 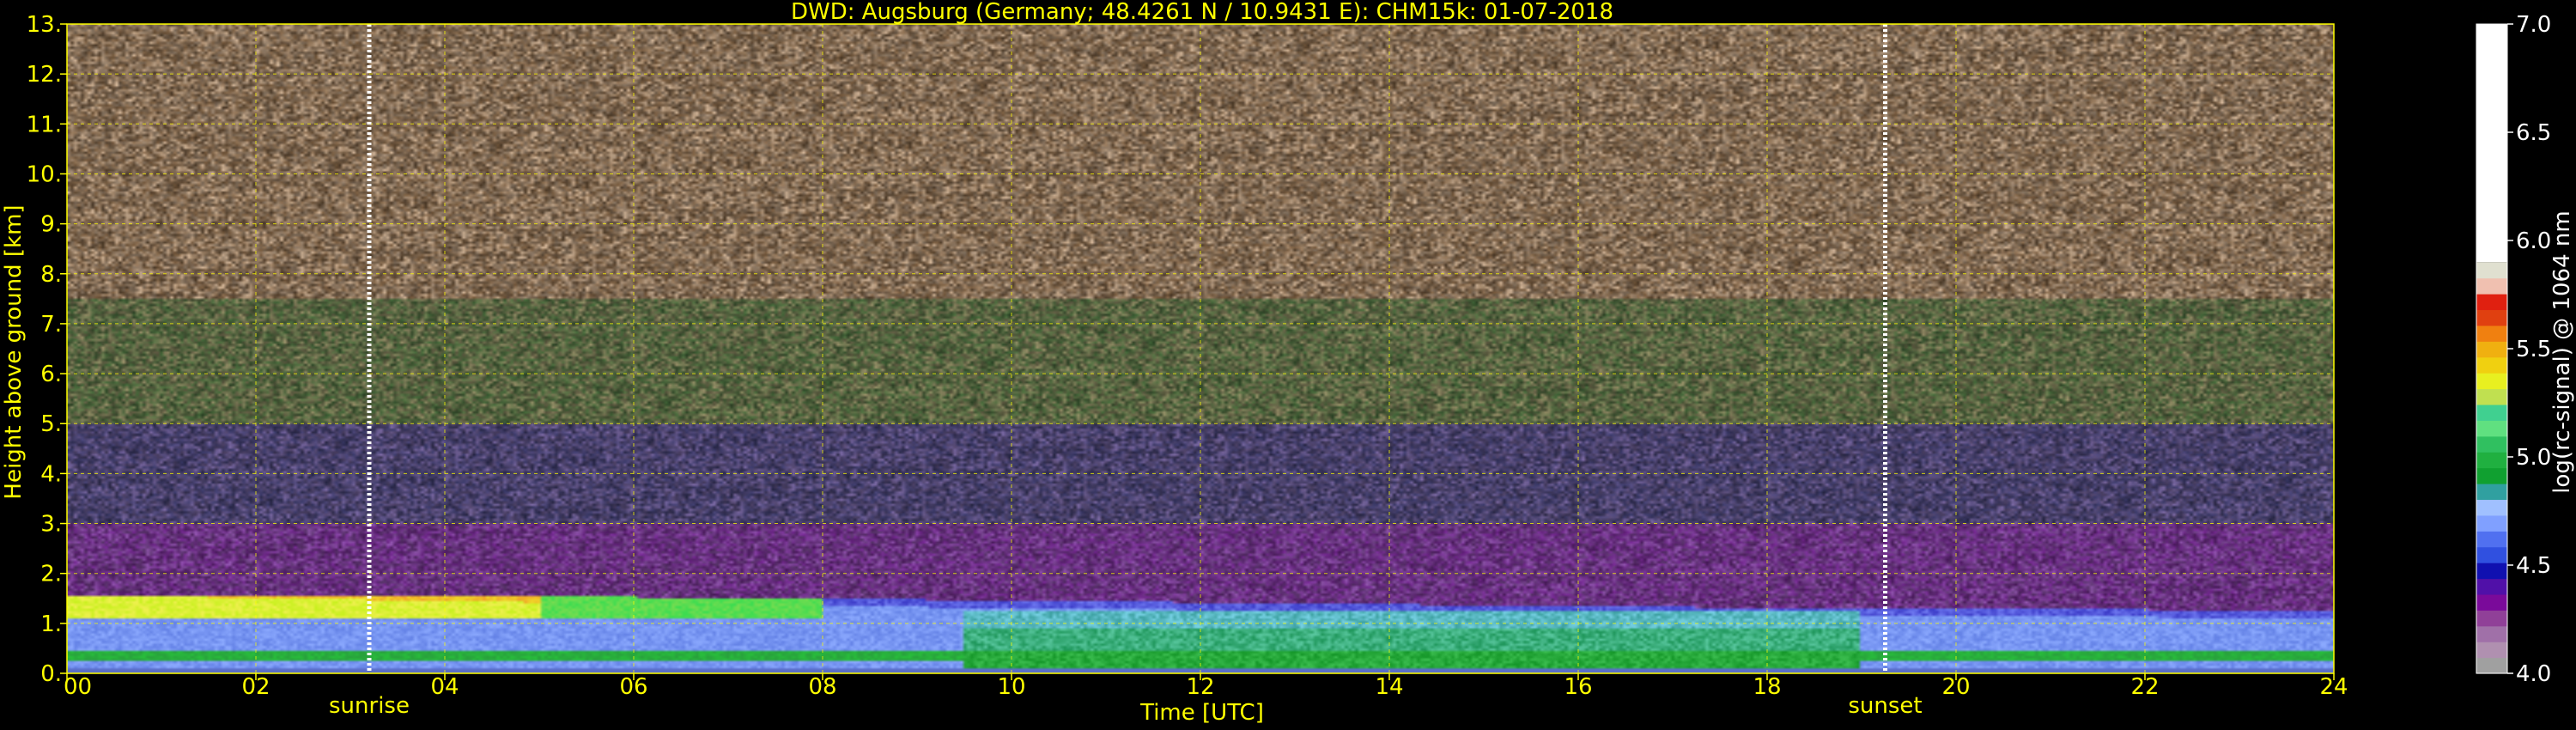 I want to click on colorbar-tick-label: 5.5, so click(x=2533, y=349).